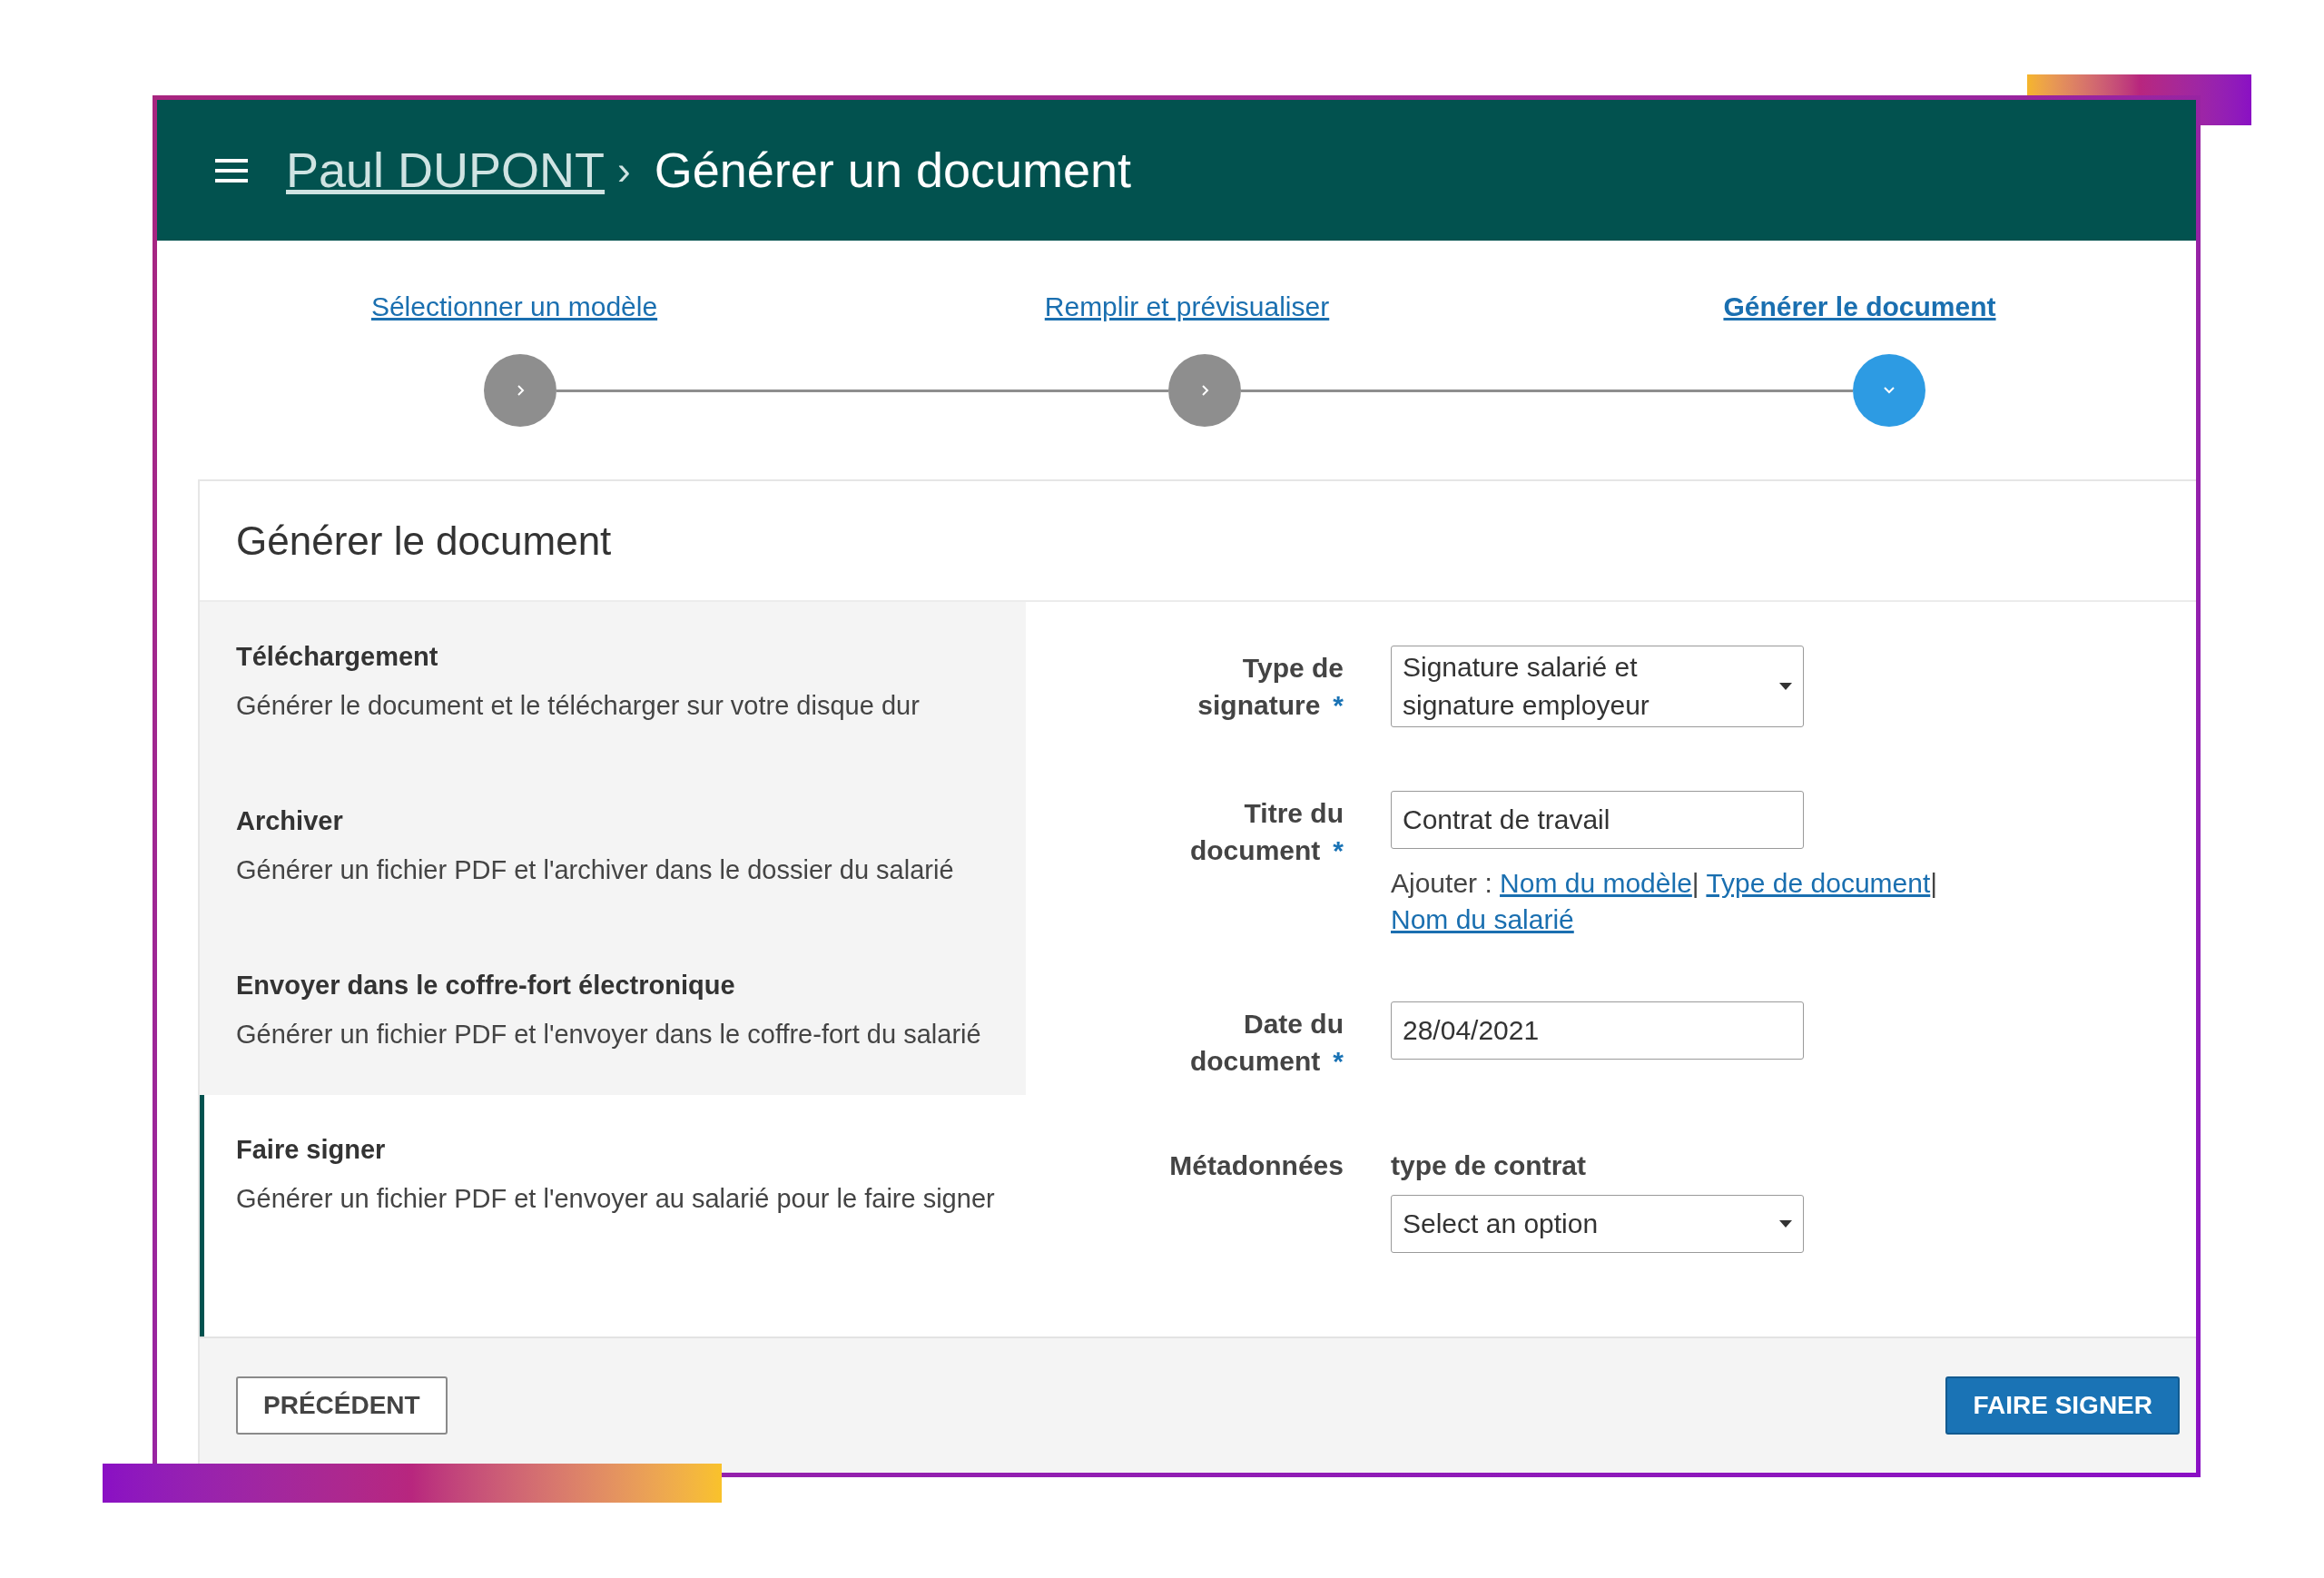 The width and height of the screenshot is (2324, 1578). I want to click on insert-link: Nom du modèle, so click(1596, 883).